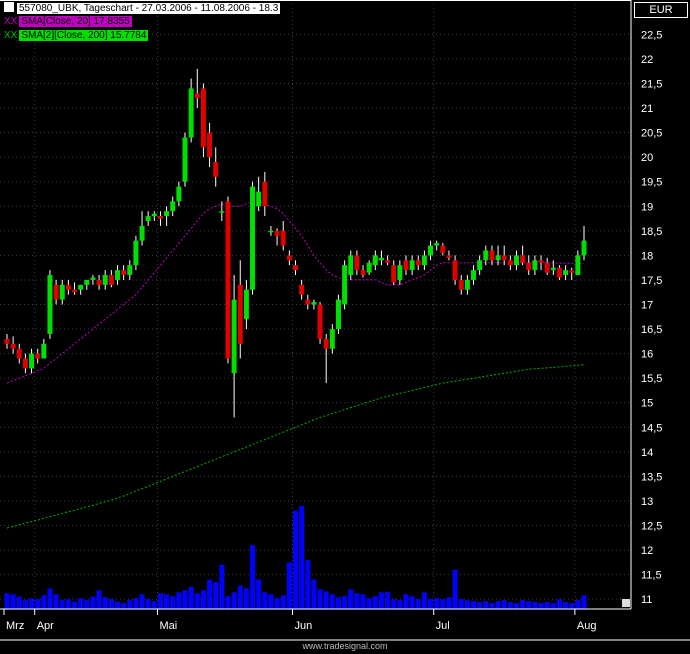  Describe the element at coordinates (646, 600) in the screenshot. I see `y-tick-label: 11` at that location.